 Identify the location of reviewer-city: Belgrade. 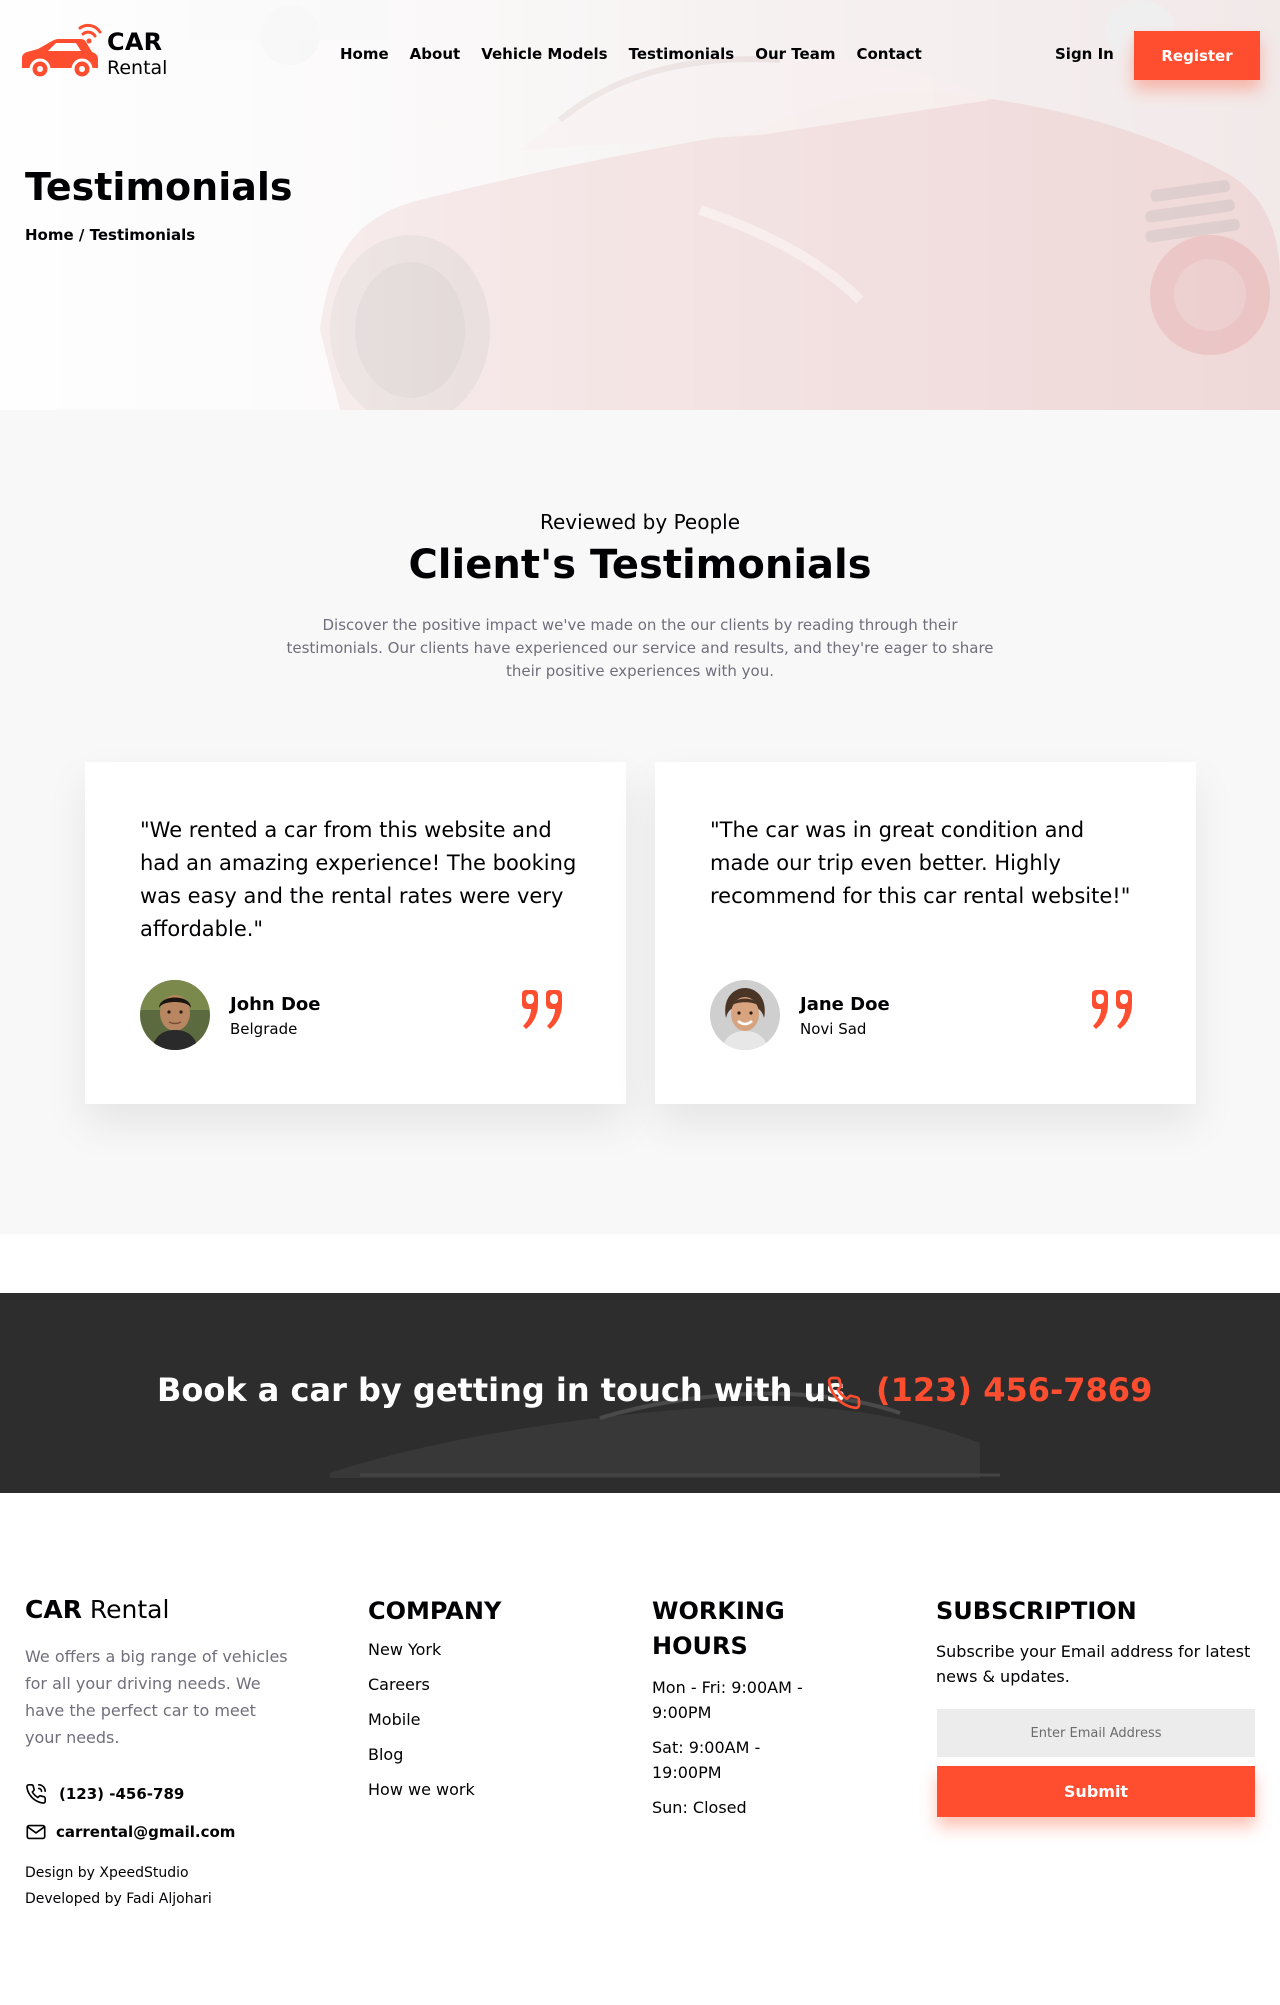
(264, 1029).